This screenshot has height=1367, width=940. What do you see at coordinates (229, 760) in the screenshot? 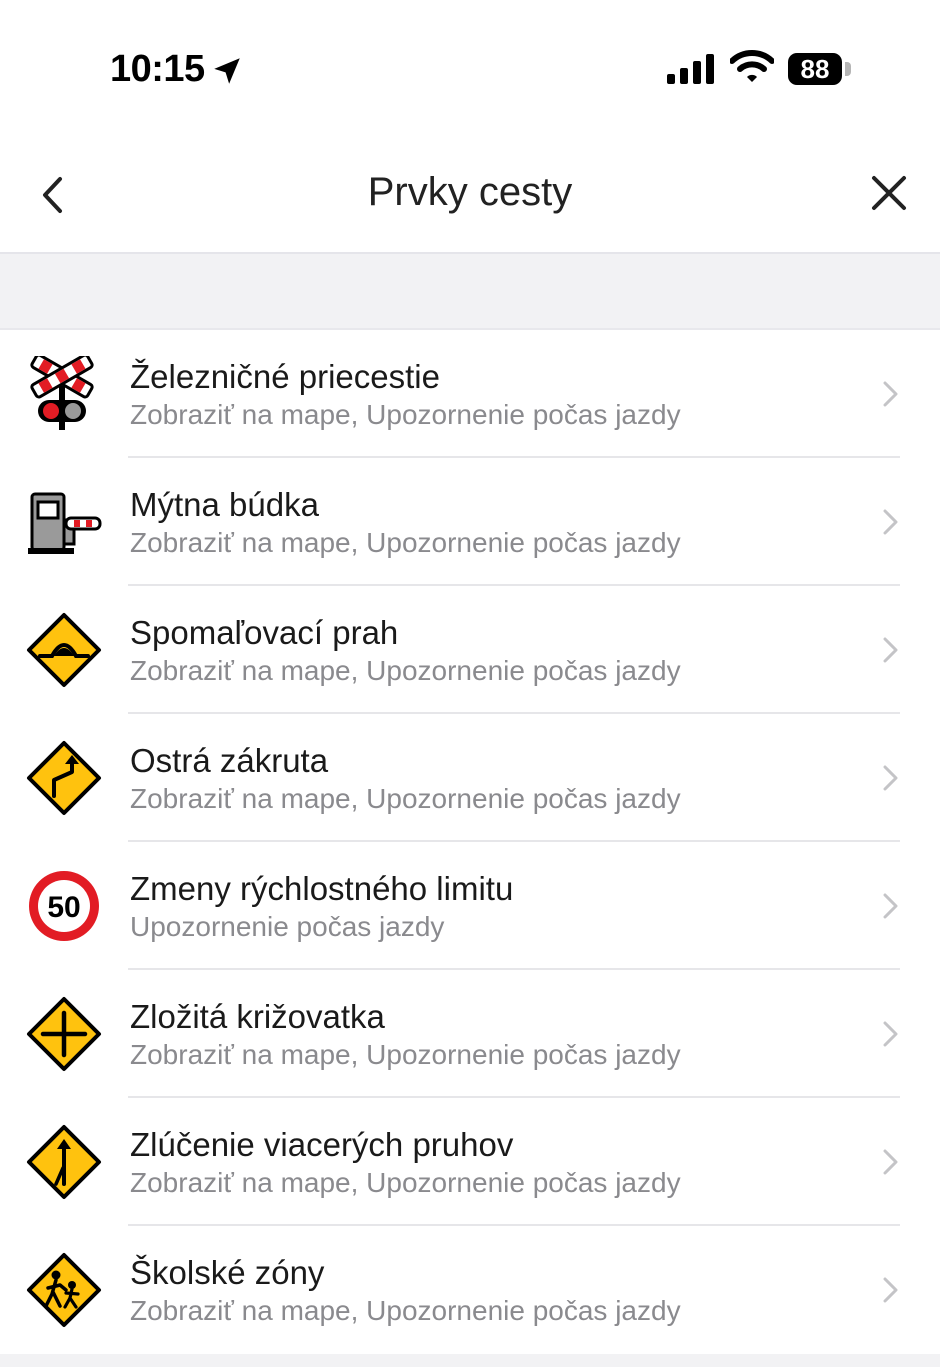
I see `item-title: Ostrá zákruta` at bounding box center [229, 760].